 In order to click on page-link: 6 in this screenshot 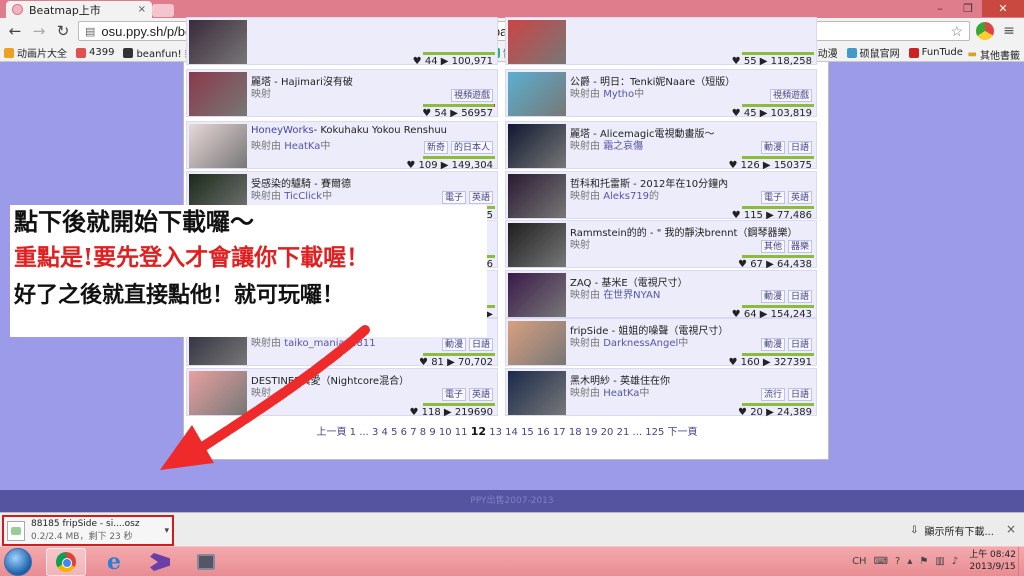, I will do `click(404, 432)`.